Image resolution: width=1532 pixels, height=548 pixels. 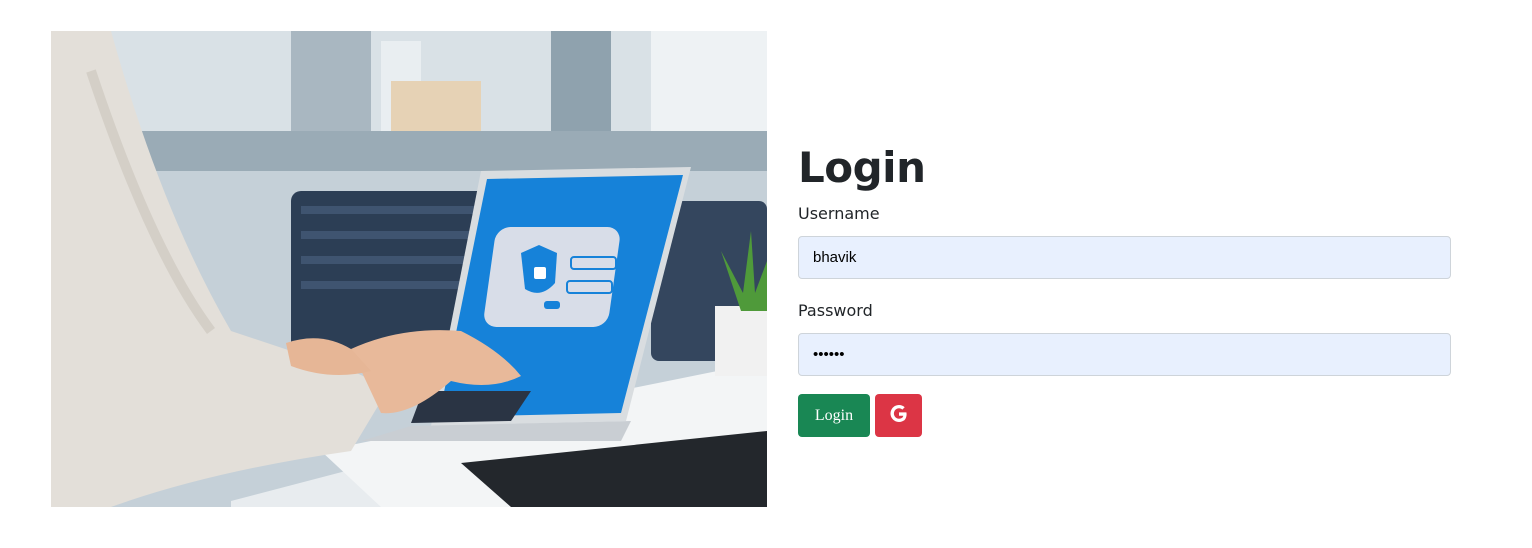 What do you see at coordinates (839, 213) in the screenshot?
I see `username-label: Username` at bounding box center [839, 213].